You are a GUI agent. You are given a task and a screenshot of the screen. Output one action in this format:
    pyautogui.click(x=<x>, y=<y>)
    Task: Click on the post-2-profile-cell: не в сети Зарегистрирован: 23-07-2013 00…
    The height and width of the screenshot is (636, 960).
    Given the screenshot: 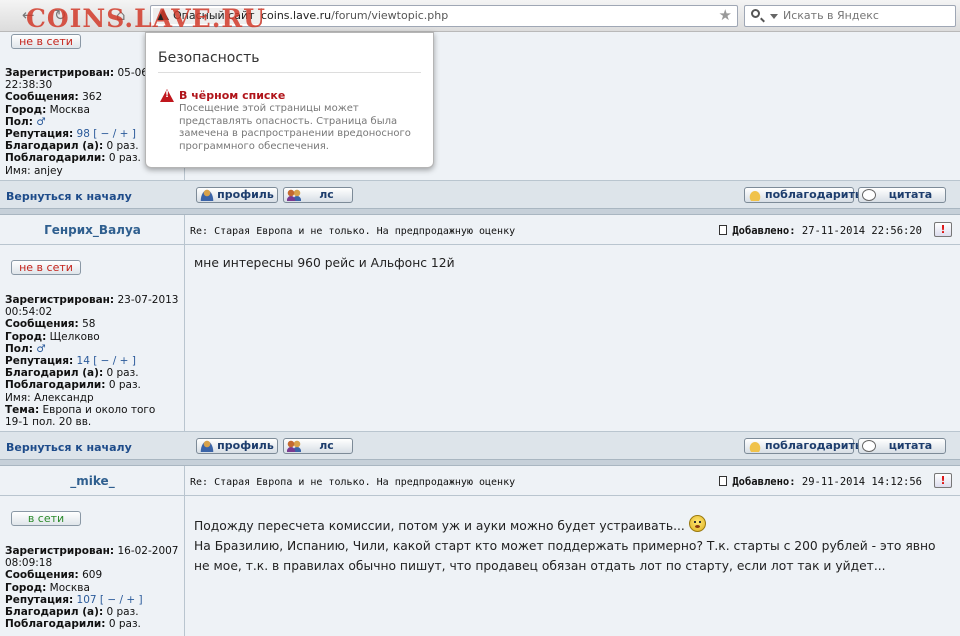 What is the action you would take?
    pyautogui.click(x=92, y=338)
    